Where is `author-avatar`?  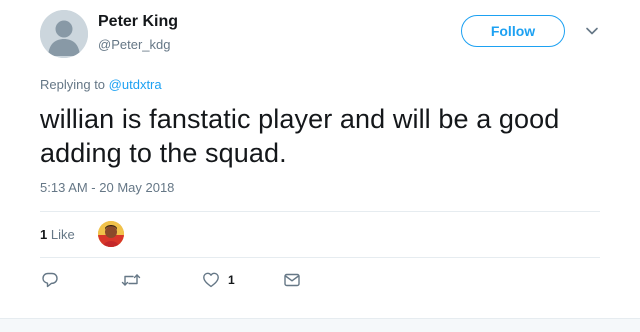 author-avatar is located at coordinates (64, 34).